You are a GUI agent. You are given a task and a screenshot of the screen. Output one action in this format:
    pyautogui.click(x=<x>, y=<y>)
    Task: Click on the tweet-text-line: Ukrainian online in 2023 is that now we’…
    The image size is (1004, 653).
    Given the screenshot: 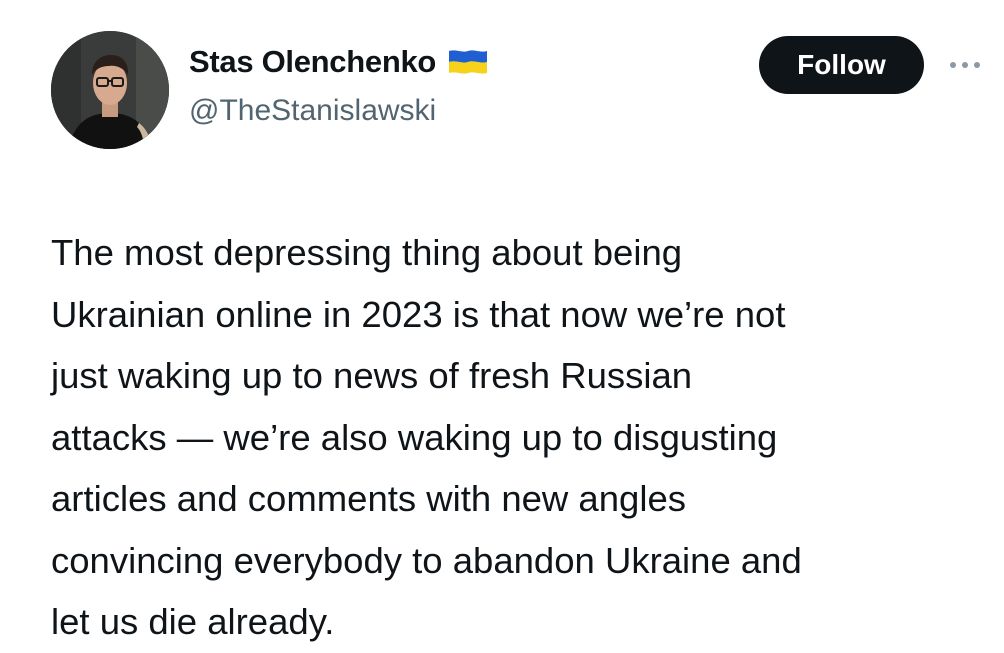 What is the action you would take?
    pyautogui.click(x=418, y=314)
    